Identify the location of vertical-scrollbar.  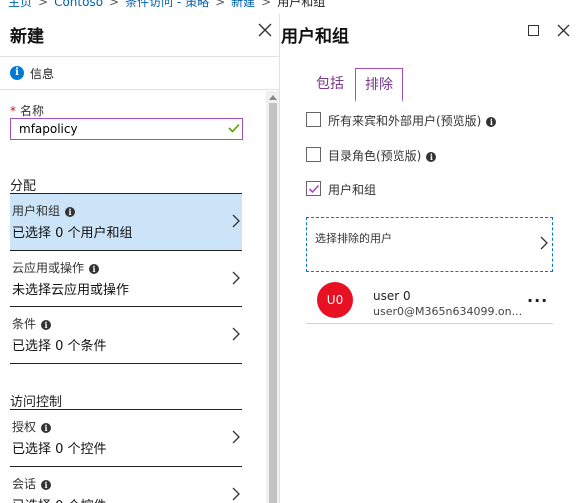
(272, 297).